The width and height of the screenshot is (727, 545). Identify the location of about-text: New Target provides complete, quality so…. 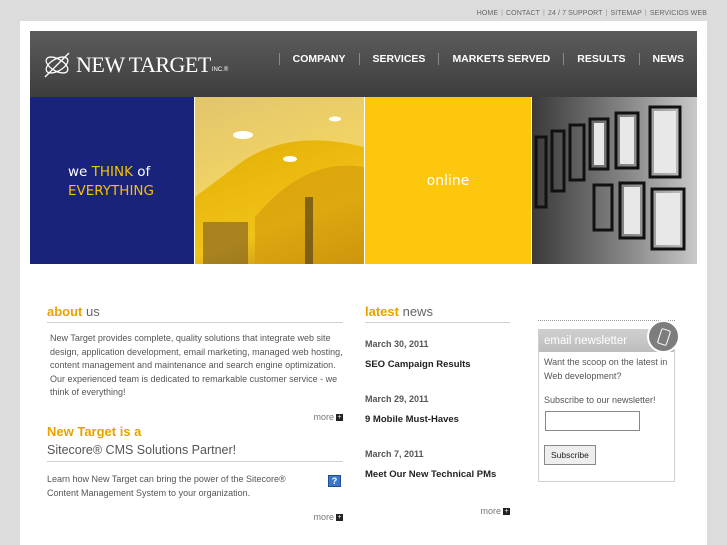
(196, 365).